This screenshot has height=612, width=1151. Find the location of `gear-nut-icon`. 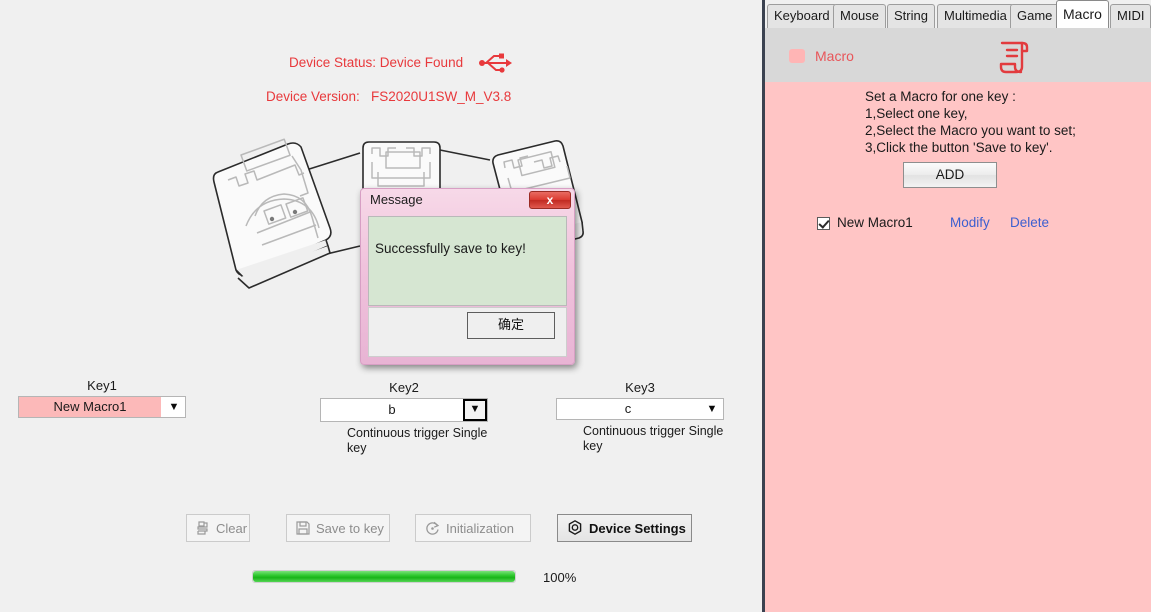

gear-nut-icon is located at coordinates (575, 527).